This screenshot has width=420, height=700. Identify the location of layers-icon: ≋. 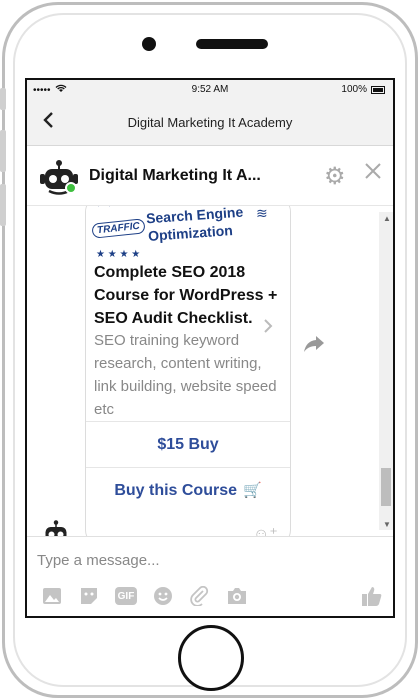
(262, 213).